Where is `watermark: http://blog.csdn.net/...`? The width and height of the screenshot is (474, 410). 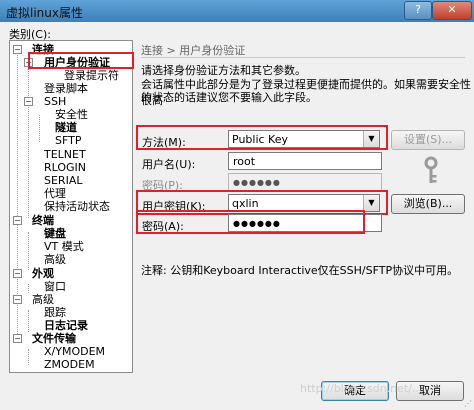
watermark: http://blog.csdn.net/... is located at coordinates (361, 388).